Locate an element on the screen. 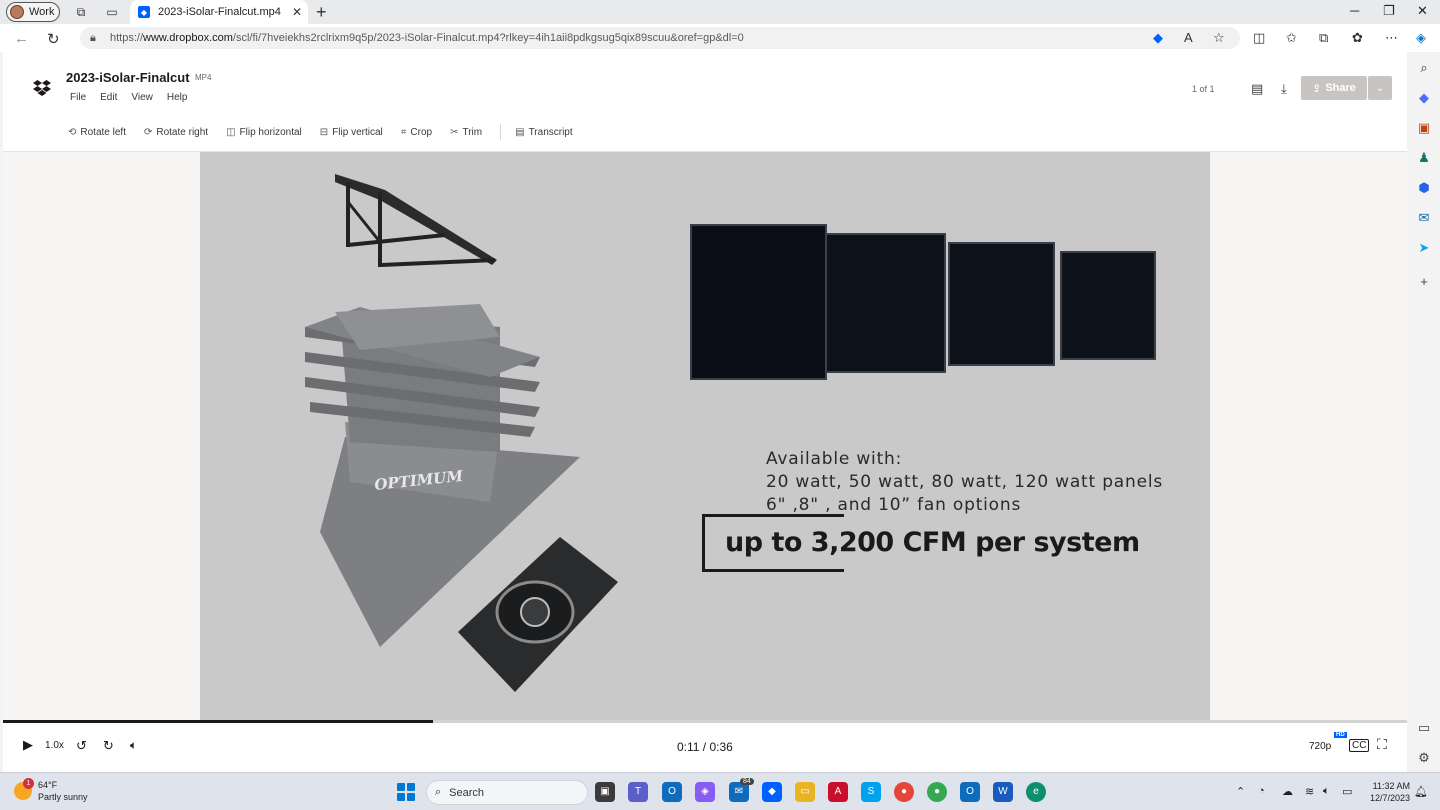  wifi-icon: ≋ is located at coordinates (1309, 791).